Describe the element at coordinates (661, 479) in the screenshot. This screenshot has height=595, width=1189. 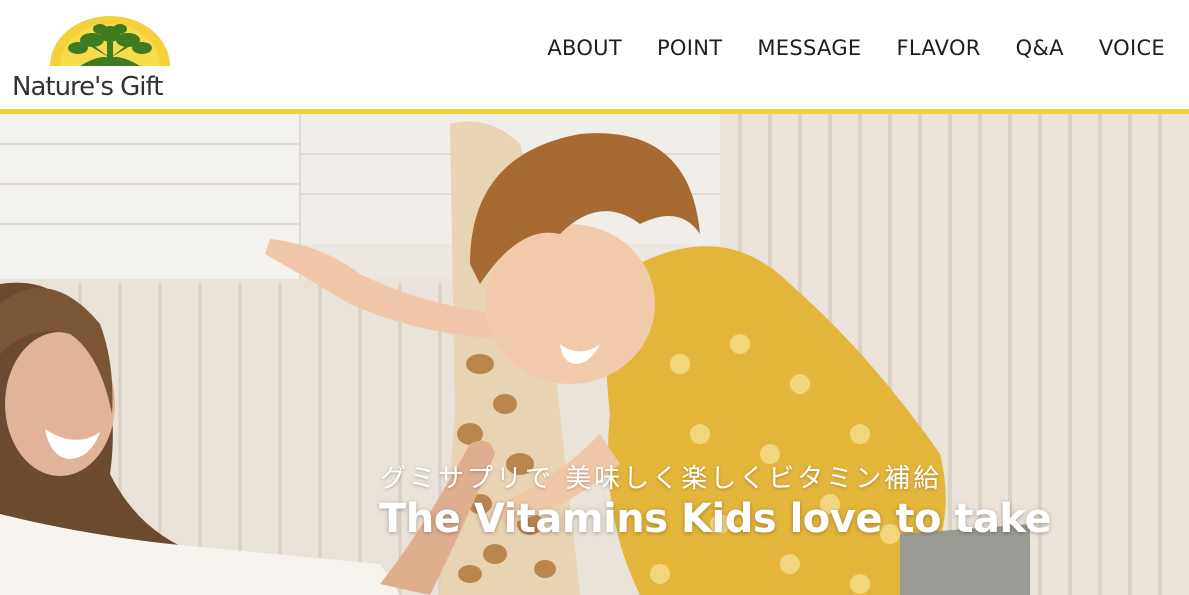
I see `hero-subtitle: グミサプリで 美味しく楽しくビタミン補給` at that location.